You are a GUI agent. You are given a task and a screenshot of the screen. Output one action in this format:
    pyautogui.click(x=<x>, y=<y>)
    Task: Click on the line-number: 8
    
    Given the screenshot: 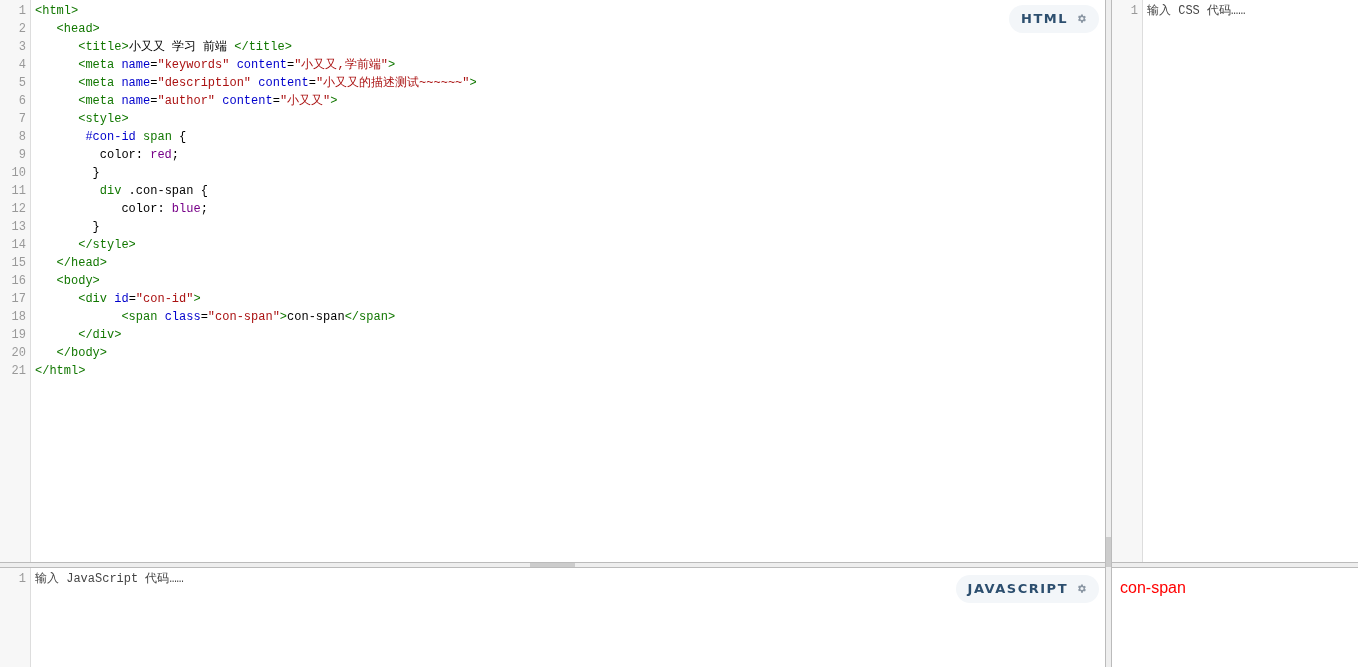 What is the action you would take?
    pyautogui.click(x=22, y=137)
    